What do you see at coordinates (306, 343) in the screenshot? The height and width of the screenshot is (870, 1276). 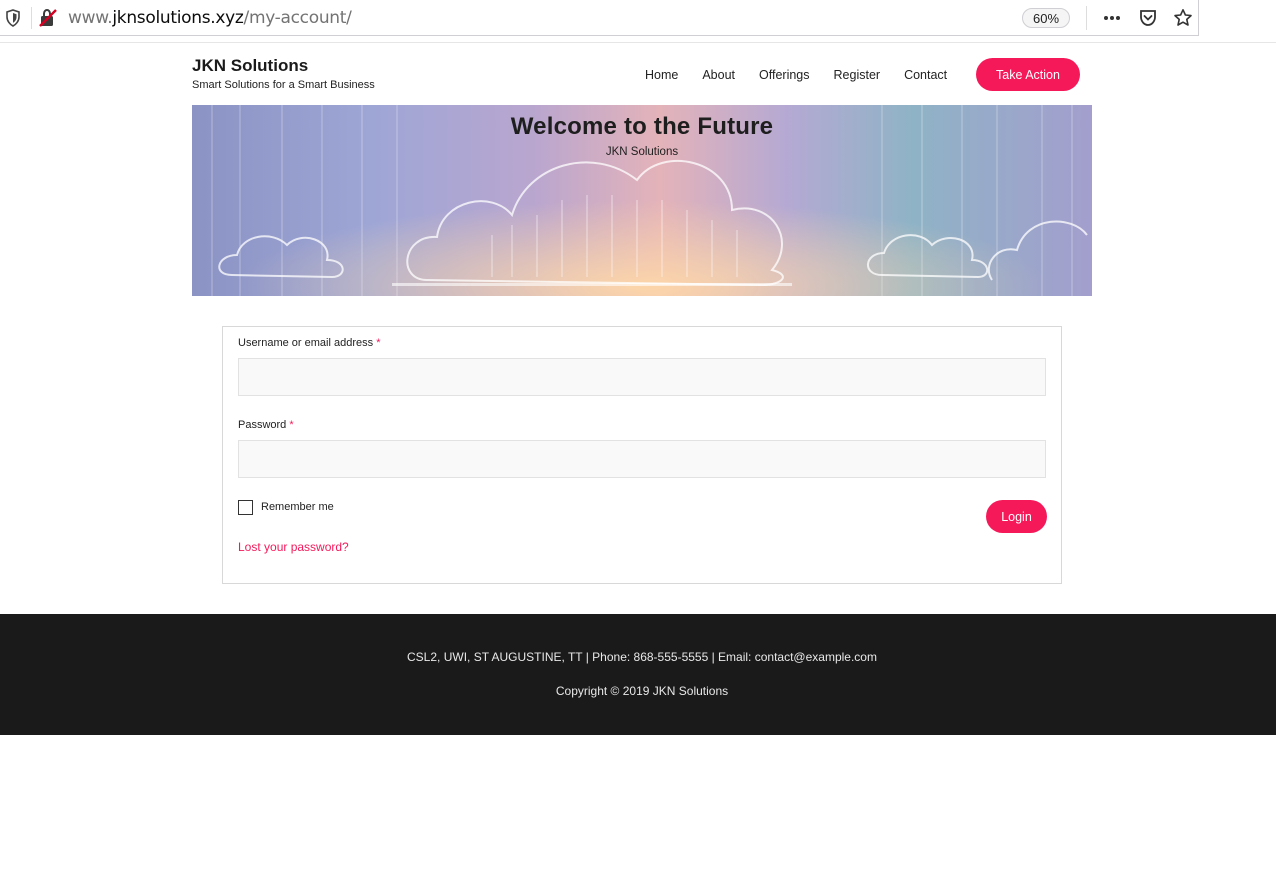 I see `username-label-text: Username or email address` at bounding box center [306, 343].